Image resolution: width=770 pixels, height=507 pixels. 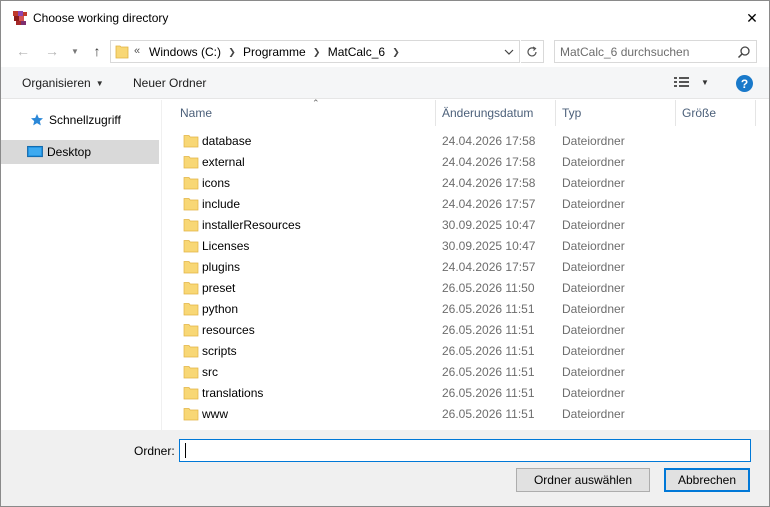 I want to click on table-row: www 26.05.2026 11:51 Dateiordner, so click(x=466, y=414).